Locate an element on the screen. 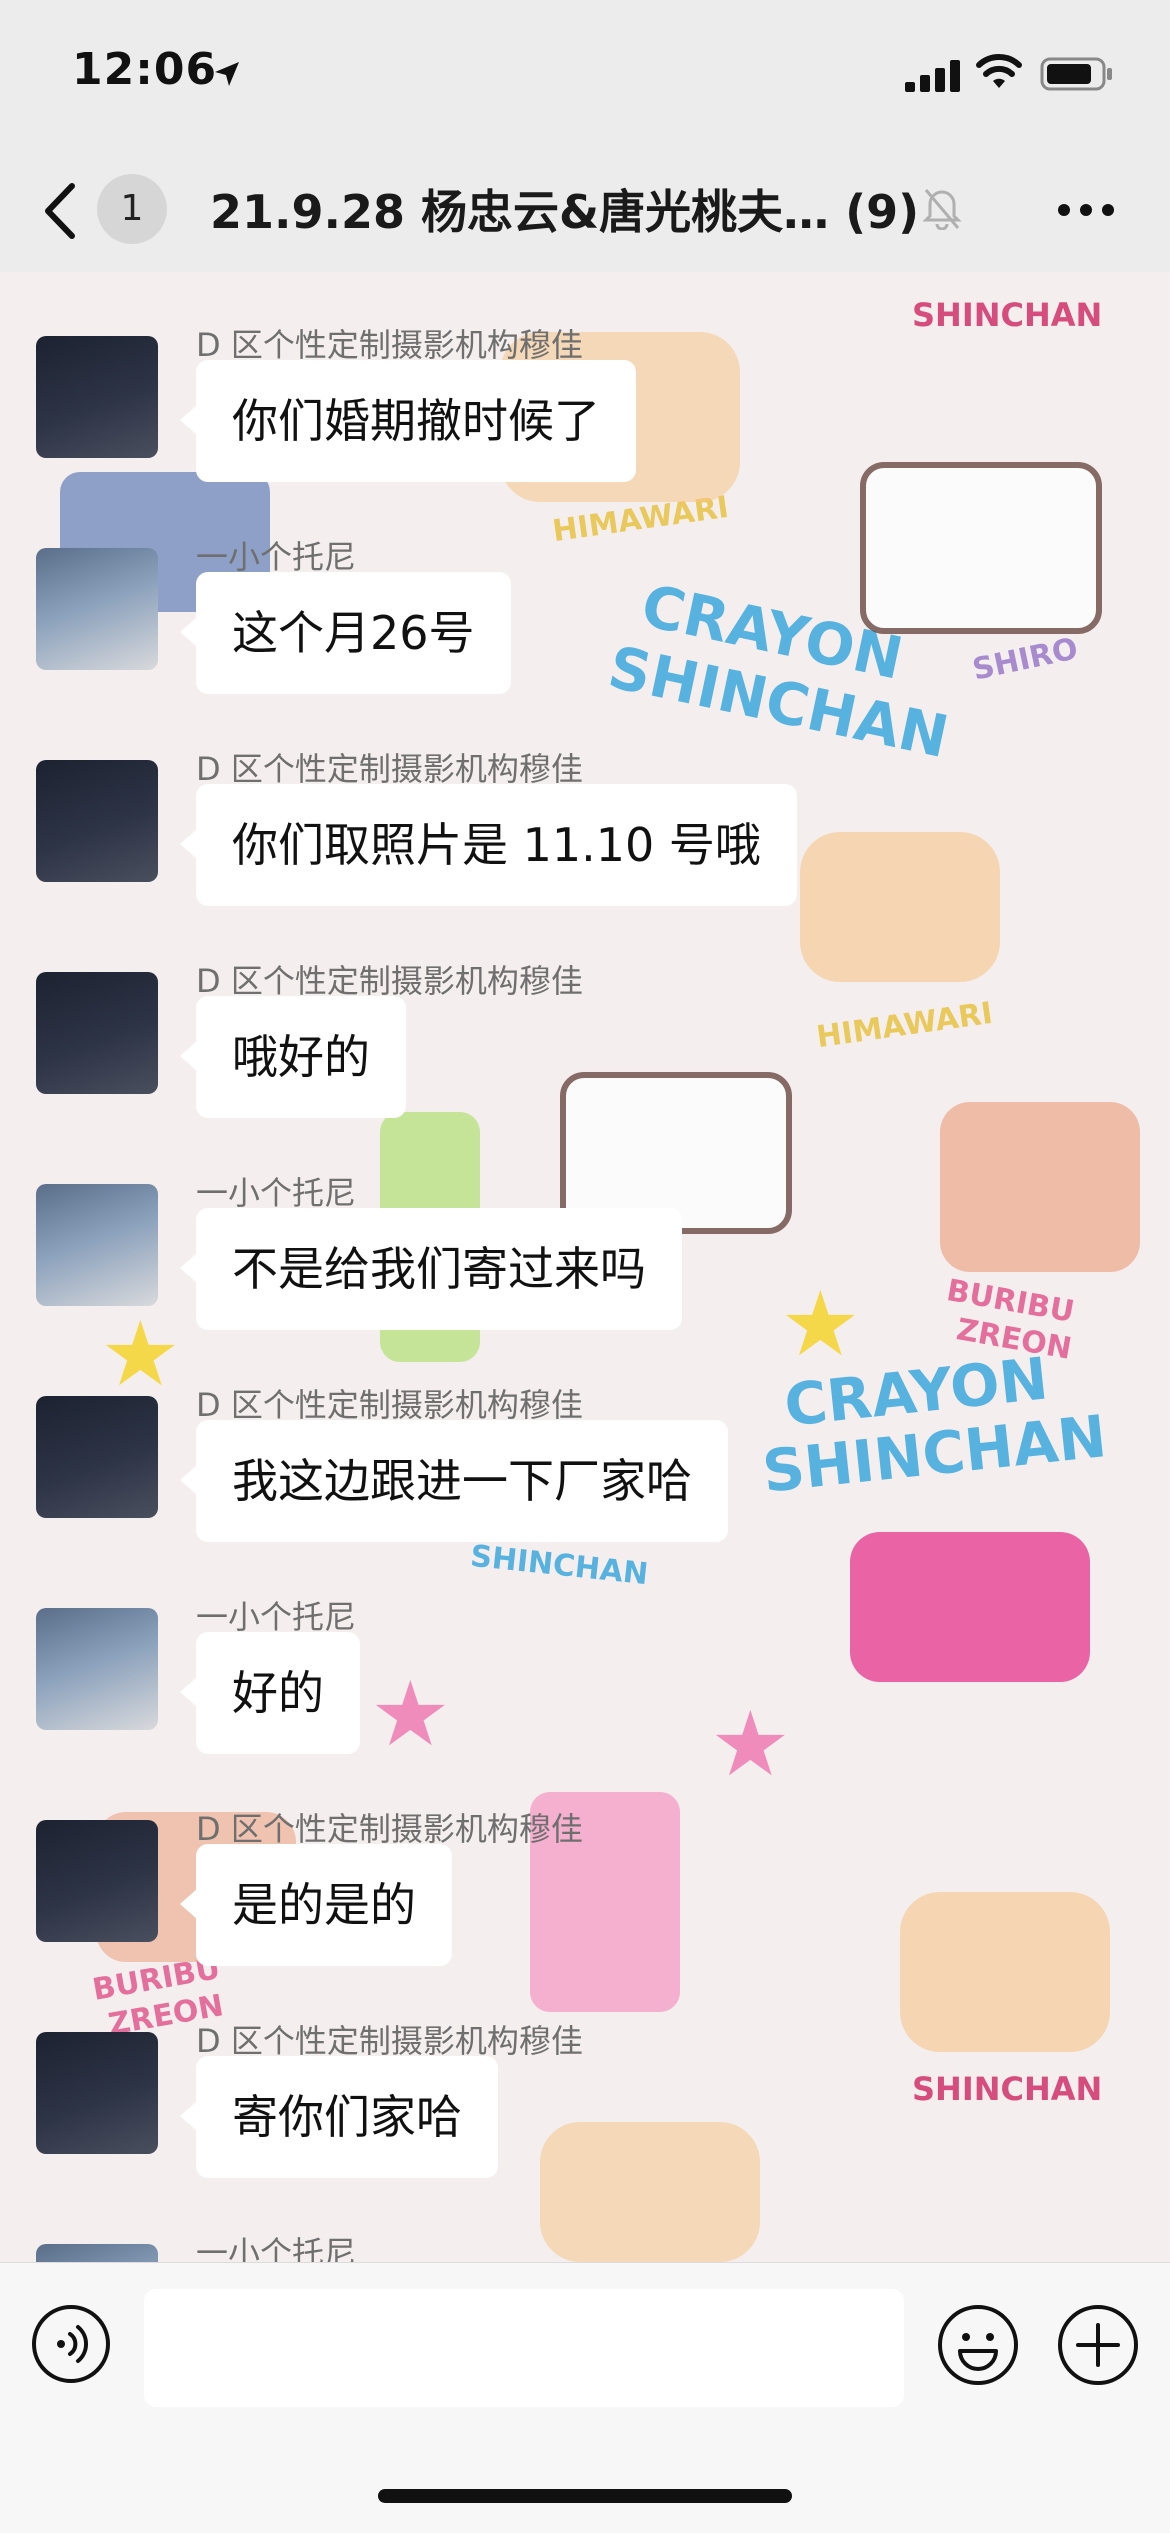 The height and width of the screenshot is (2533, 1170). wifi-icon is located at coordinates (999, 71).